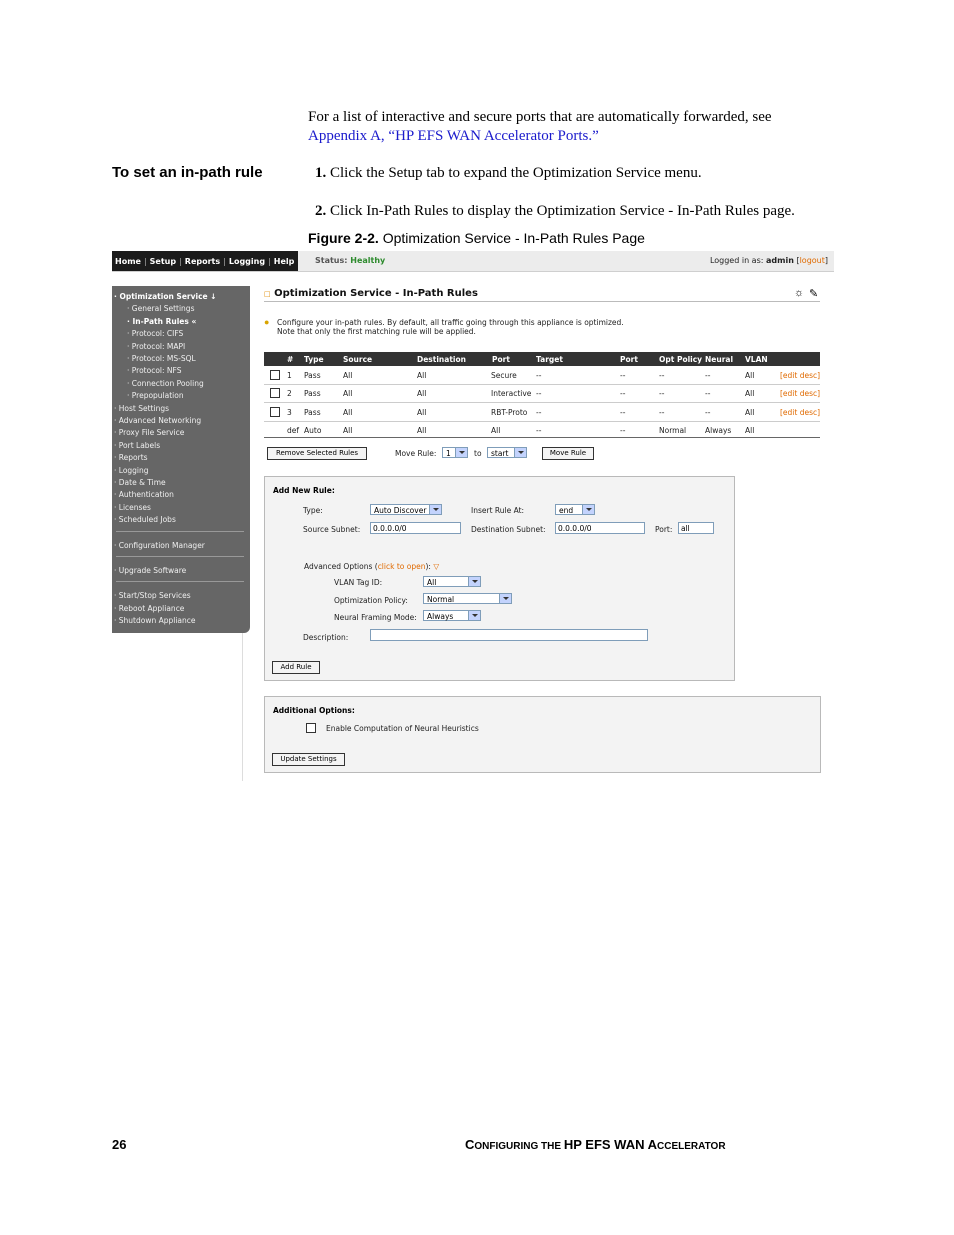 Image resolution: width=954 pixels, height=1235 pixels. Describe the element at coordinates (629, 359) in the screenshot. I see `col-target-port: Port` at that location.